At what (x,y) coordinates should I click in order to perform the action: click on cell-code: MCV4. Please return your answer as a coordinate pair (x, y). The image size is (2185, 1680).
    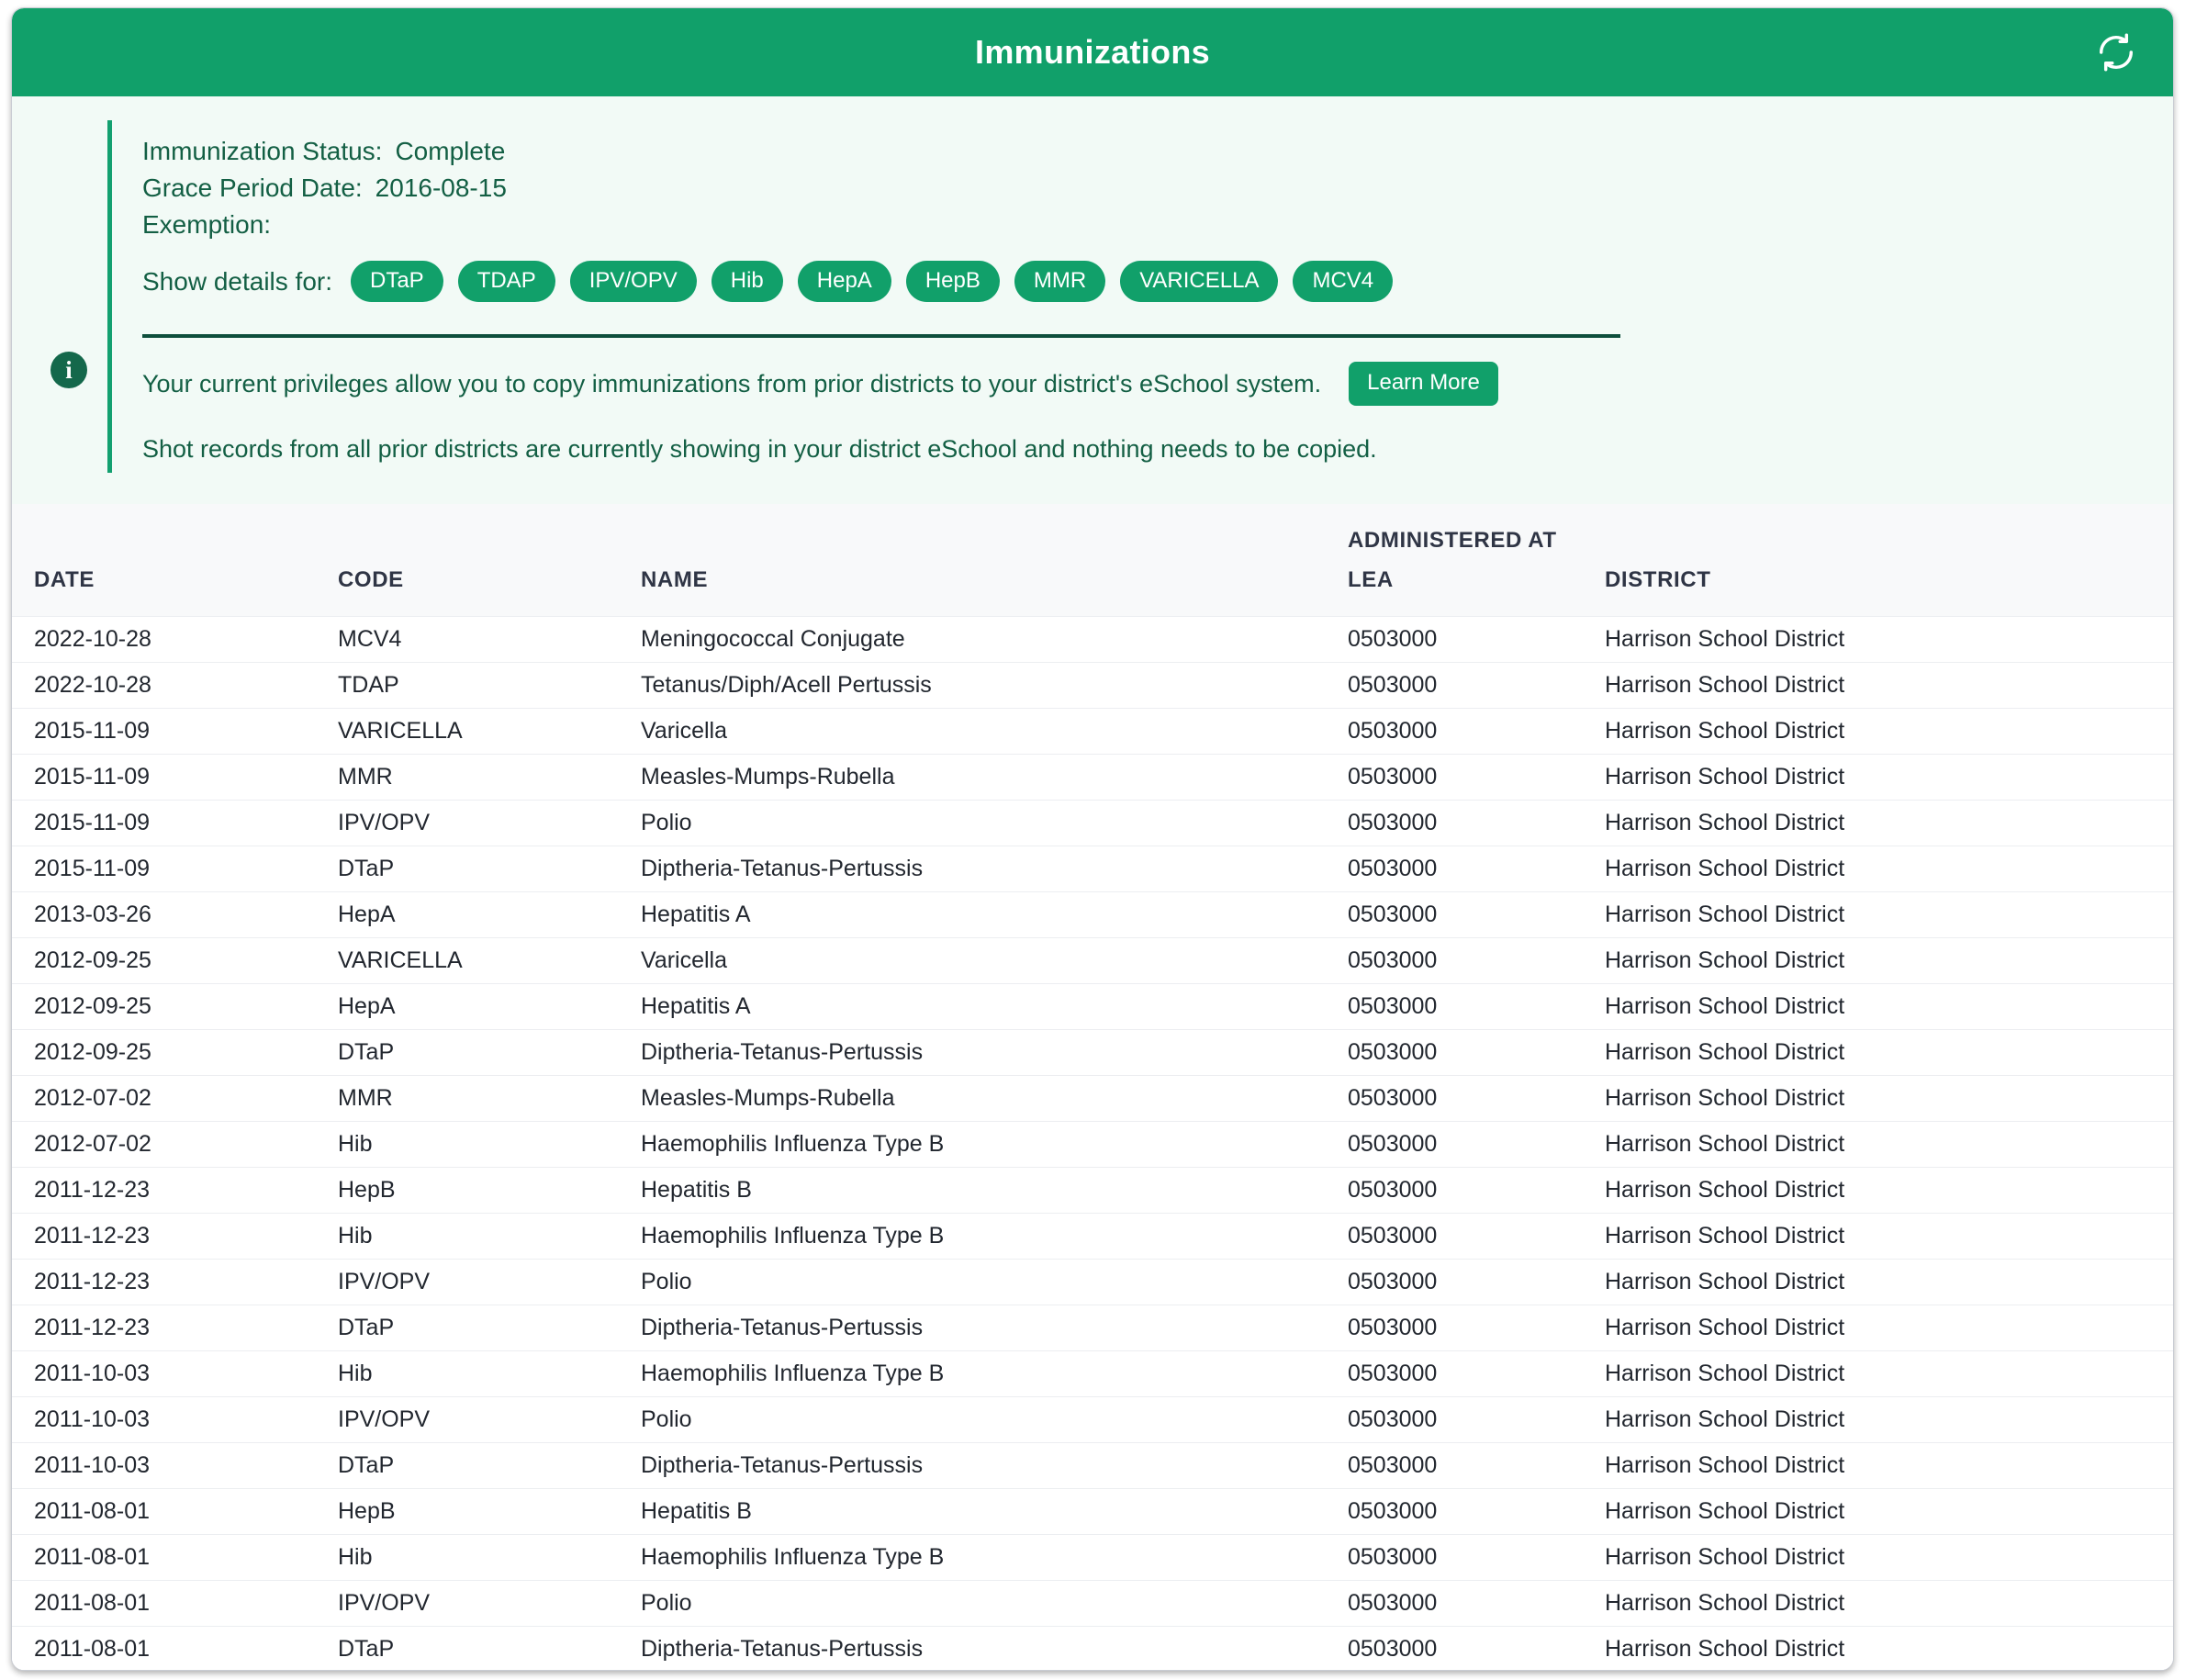
    Looking at the image, I should click on (489, 639).